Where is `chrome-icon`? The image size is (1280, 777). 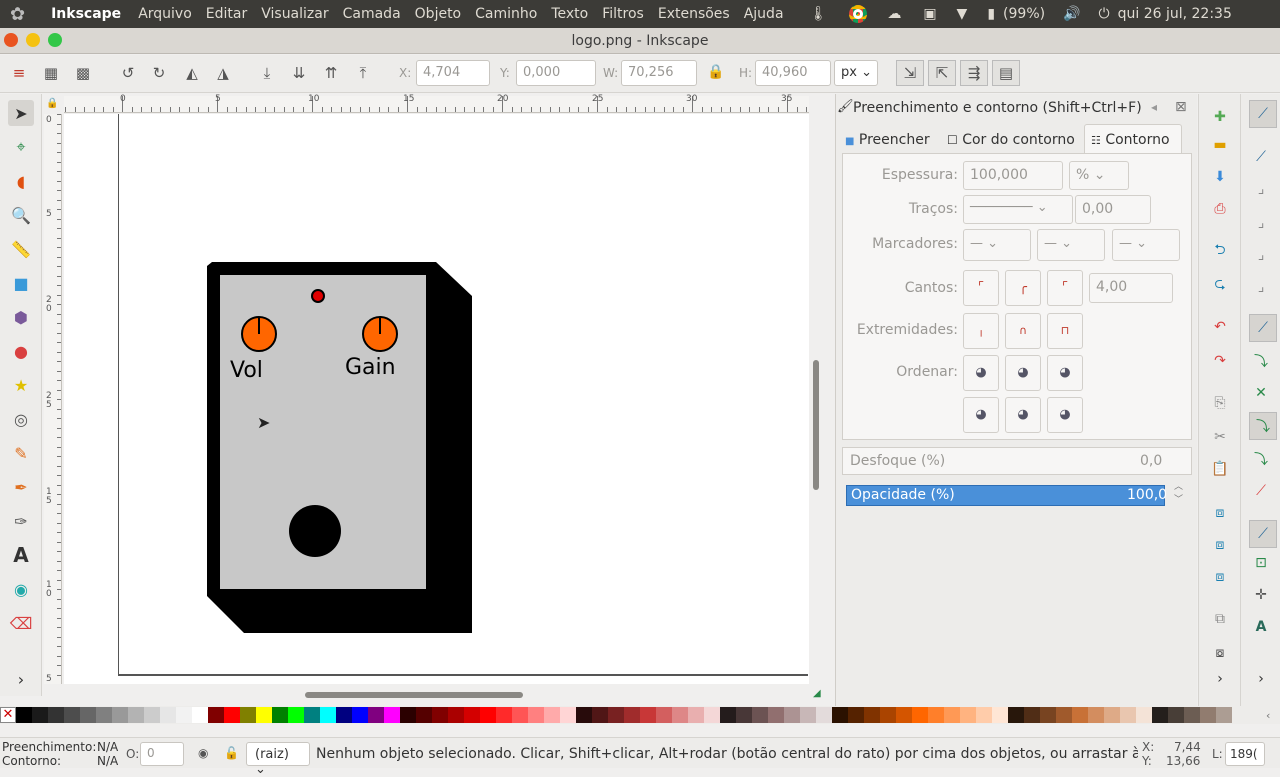 chrome-icon is located at coordinates (858, 14).